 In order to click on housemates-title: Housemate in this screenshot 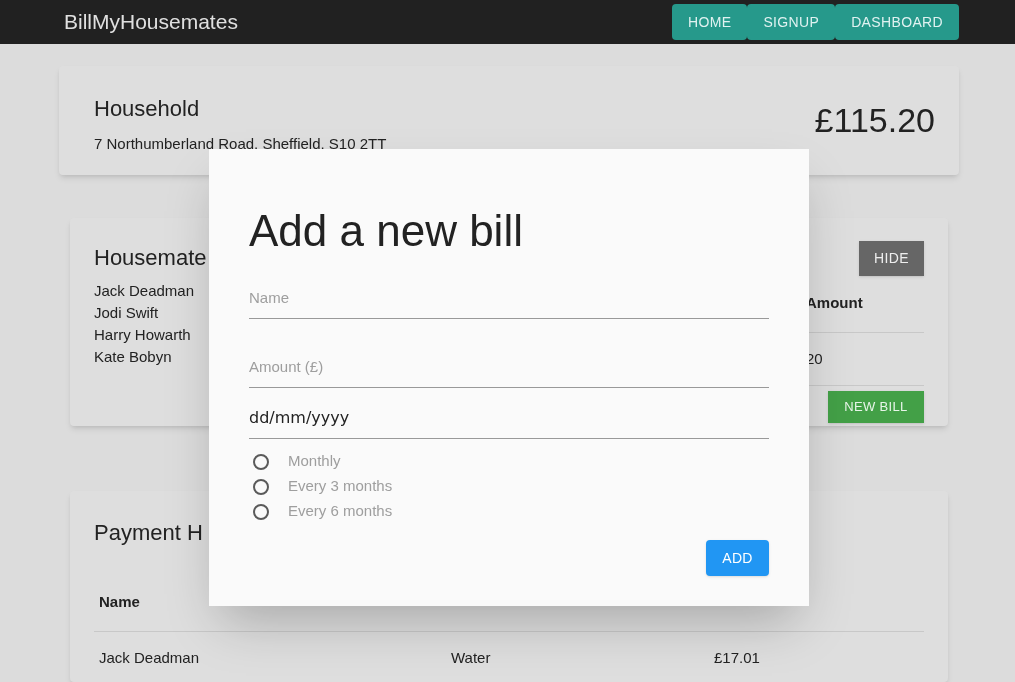, I will do `click(150, 258)`.